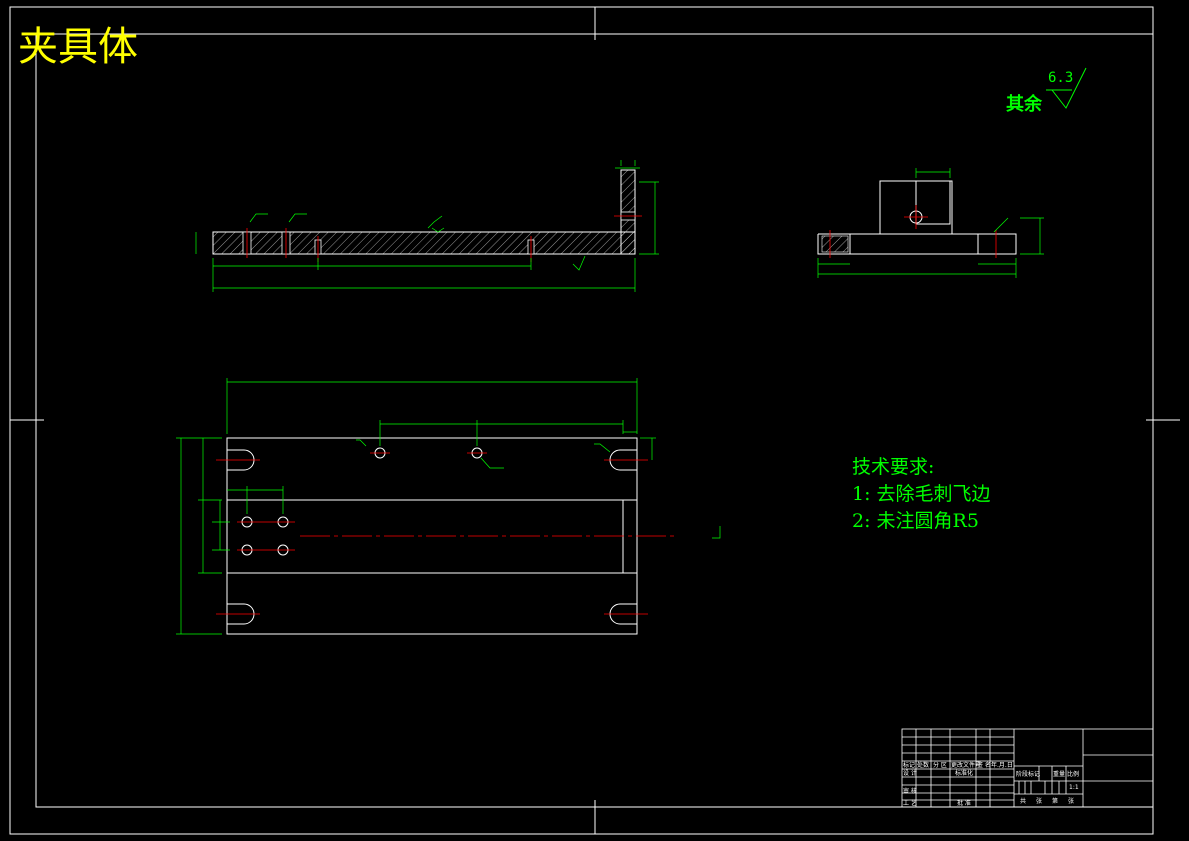  Describe the element at coordinates (933, 202) in the screenshot. I see `side-inner-slot` at that location.